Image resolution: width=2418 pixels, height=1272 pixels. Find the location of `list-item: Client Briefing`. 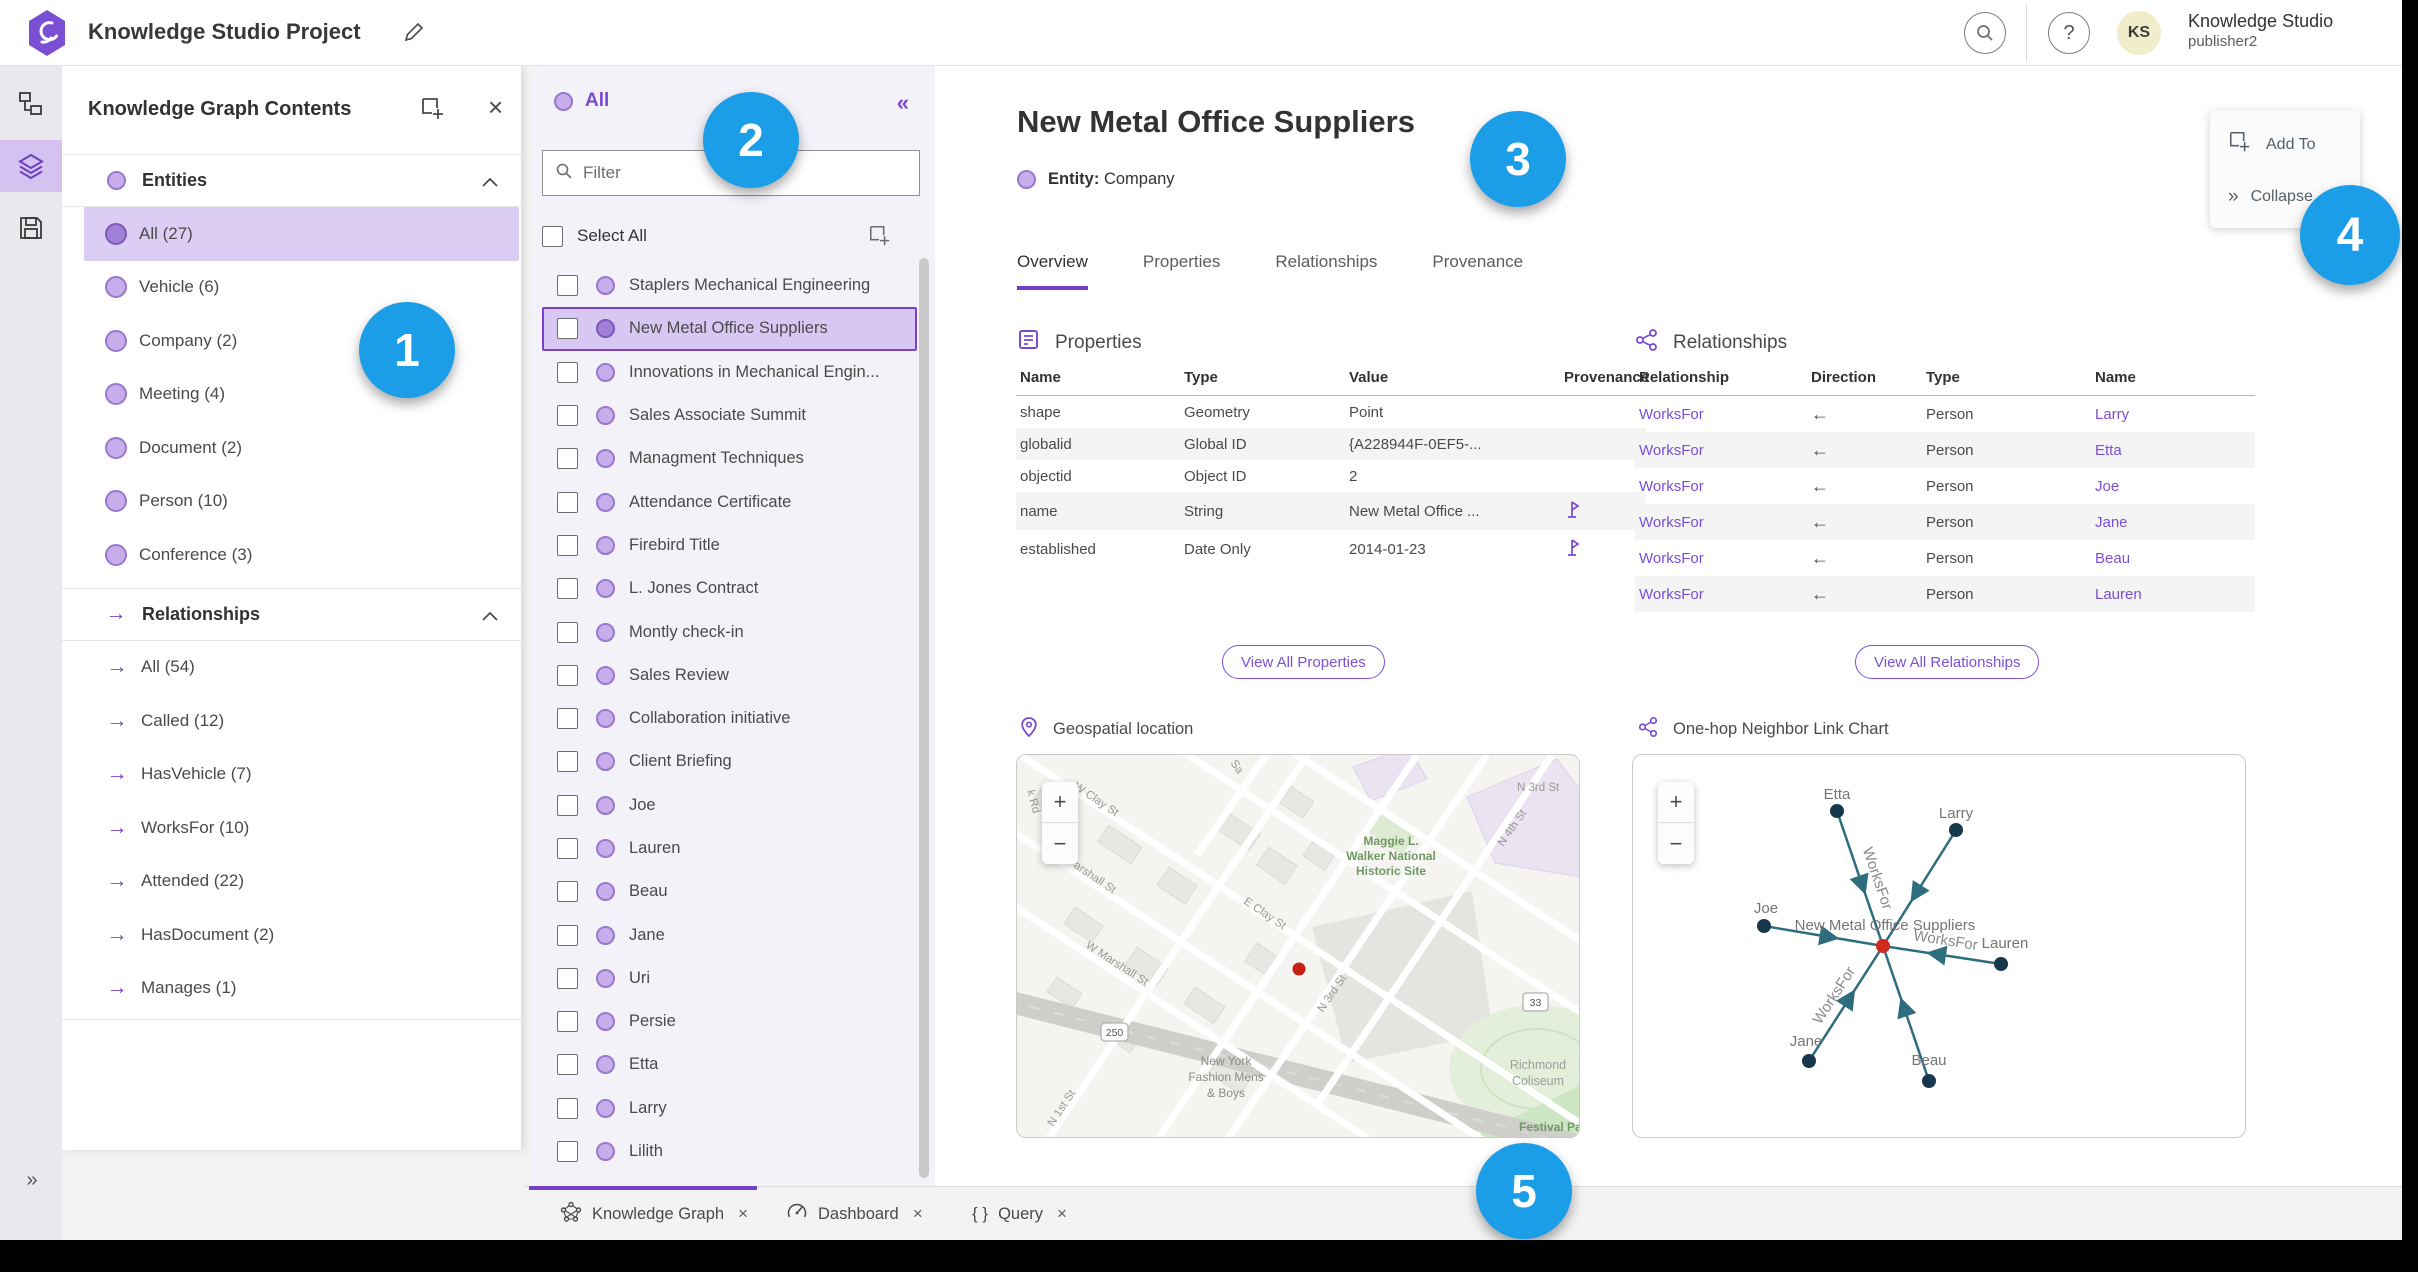

list-item: Client Briefing is located at coordinates (729, 761).